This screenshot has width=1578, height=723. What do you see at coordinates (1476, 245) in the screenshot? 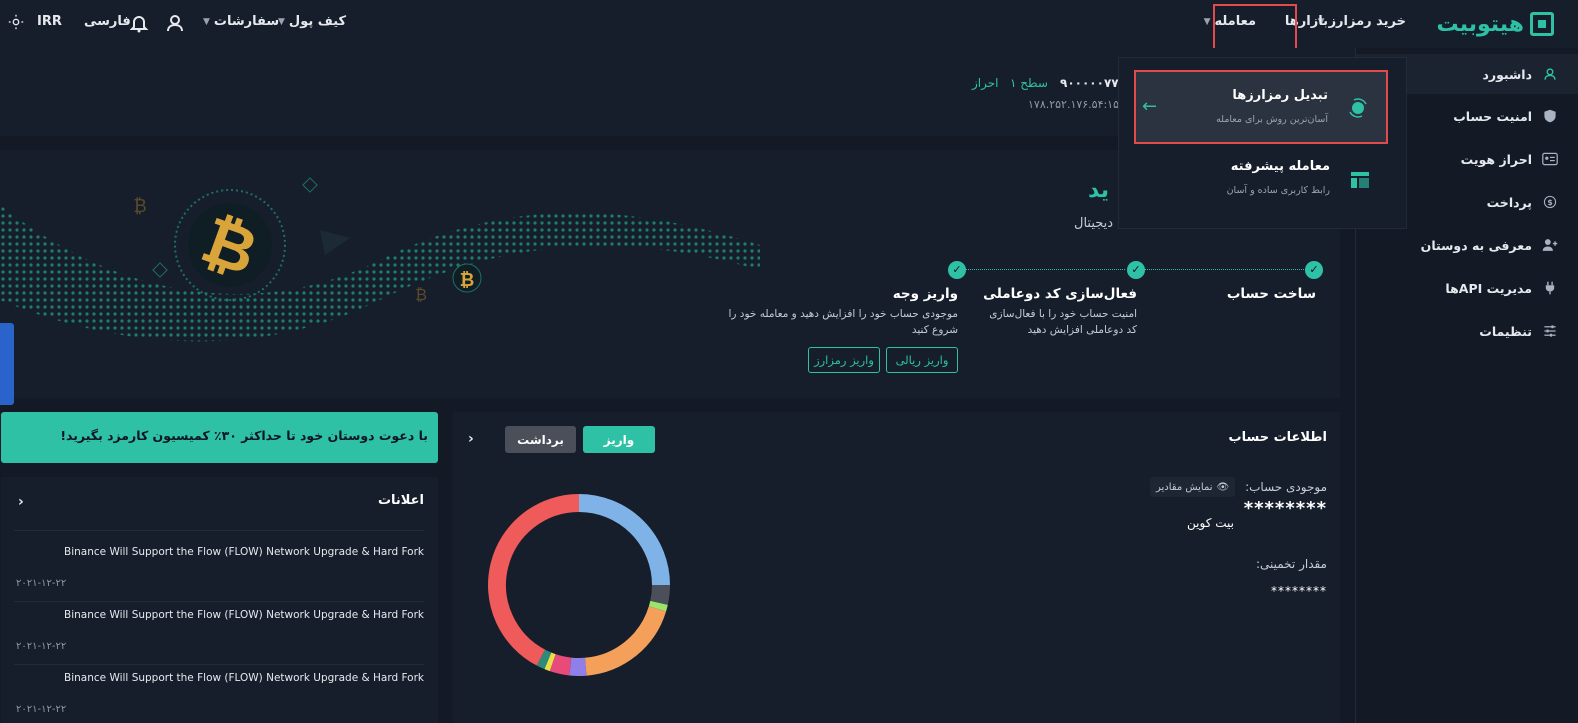
I see `sidebar-item-label: معرفی به دوستان` at bounding box center [1476, 245].